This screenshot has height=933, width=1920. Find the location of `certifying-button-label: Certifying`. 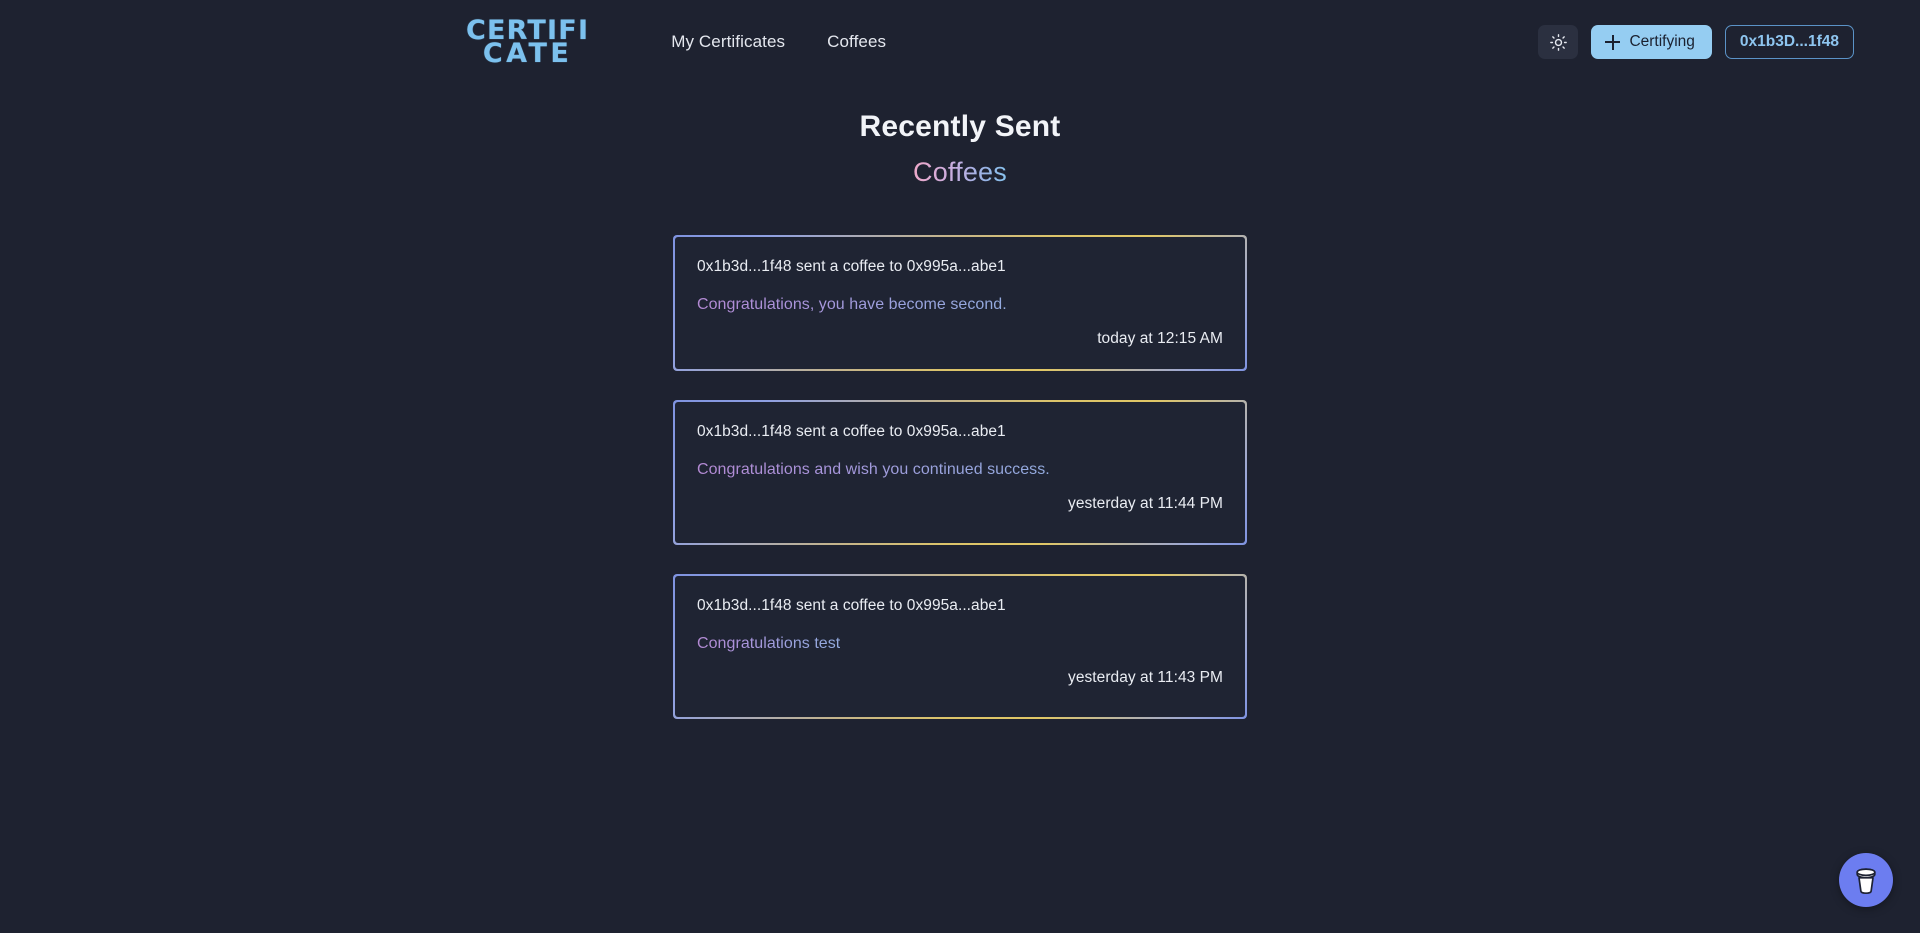

certifying-button-label: Certifying is located at coordinates (1662, 41).